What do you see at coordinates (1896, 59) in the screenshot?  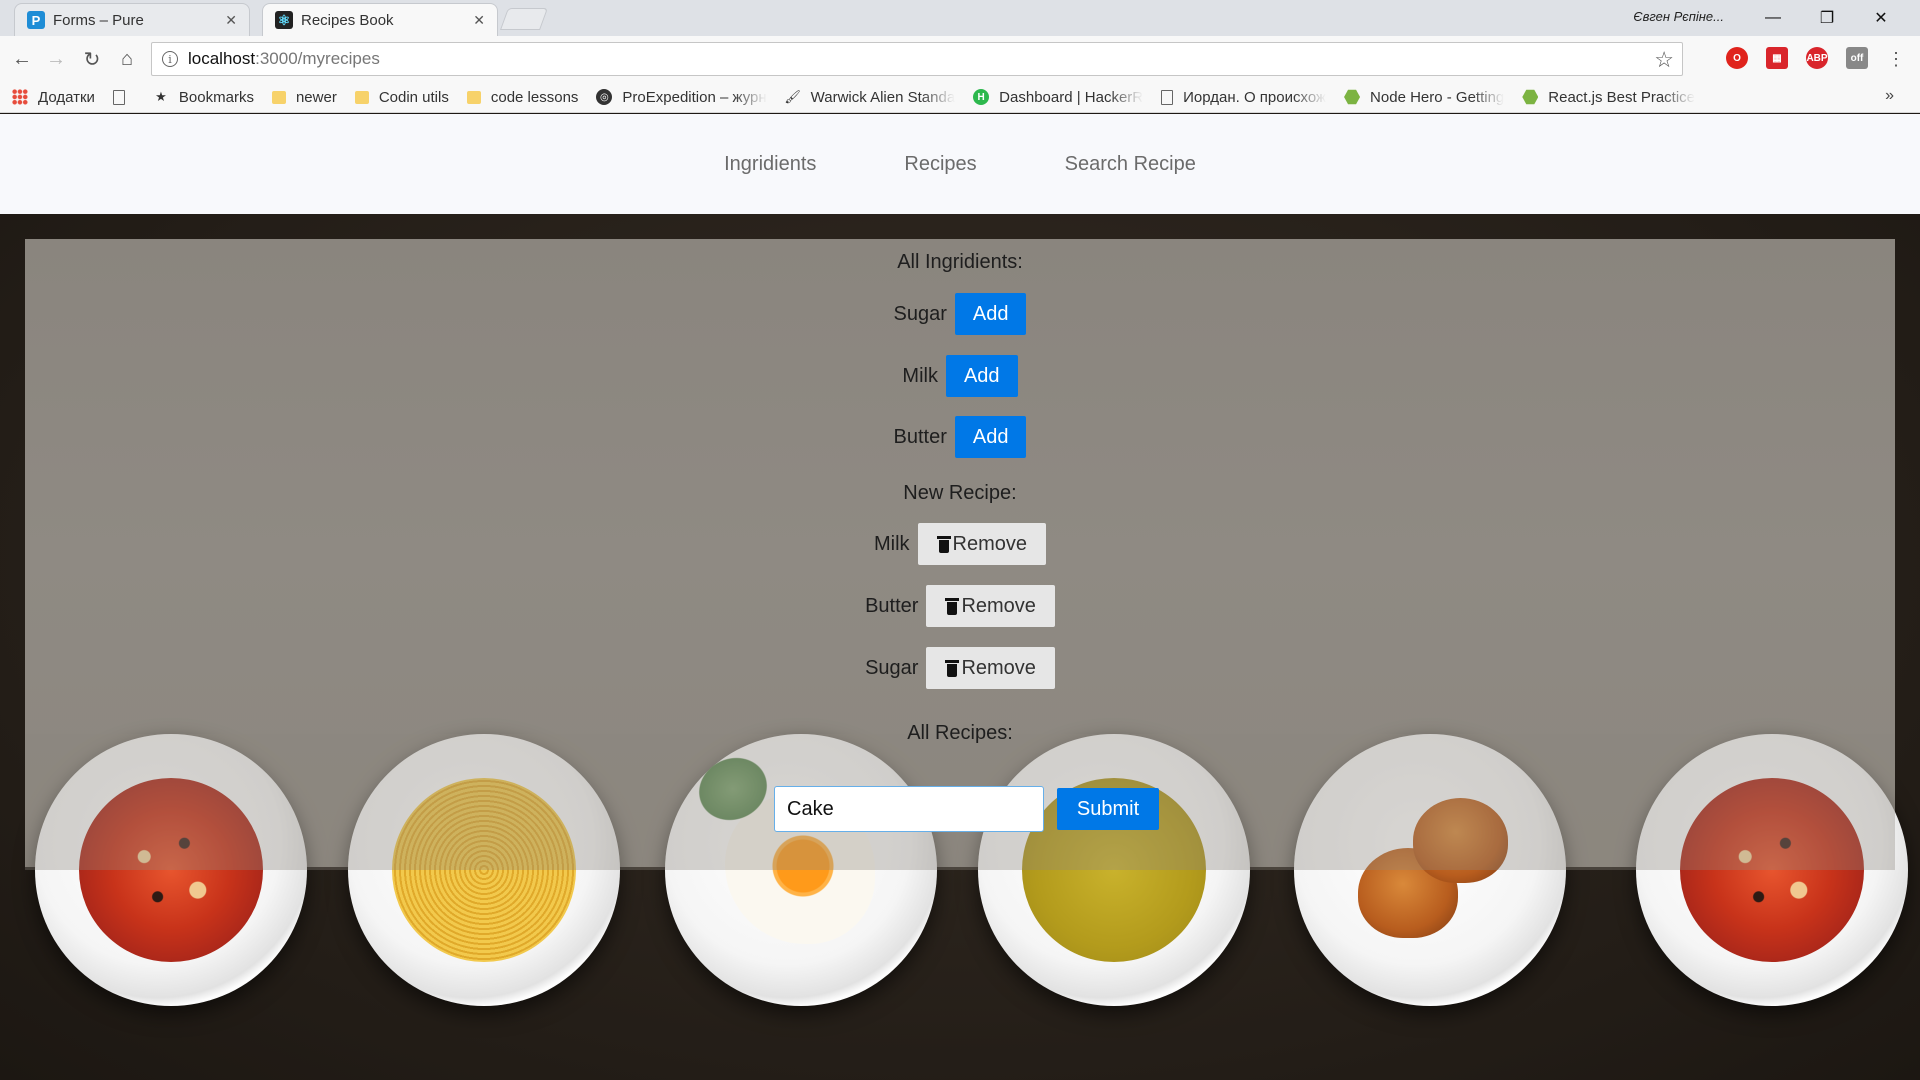 I see `menu-kebab-icon: ⋮` at bounding box center [1896, 59].